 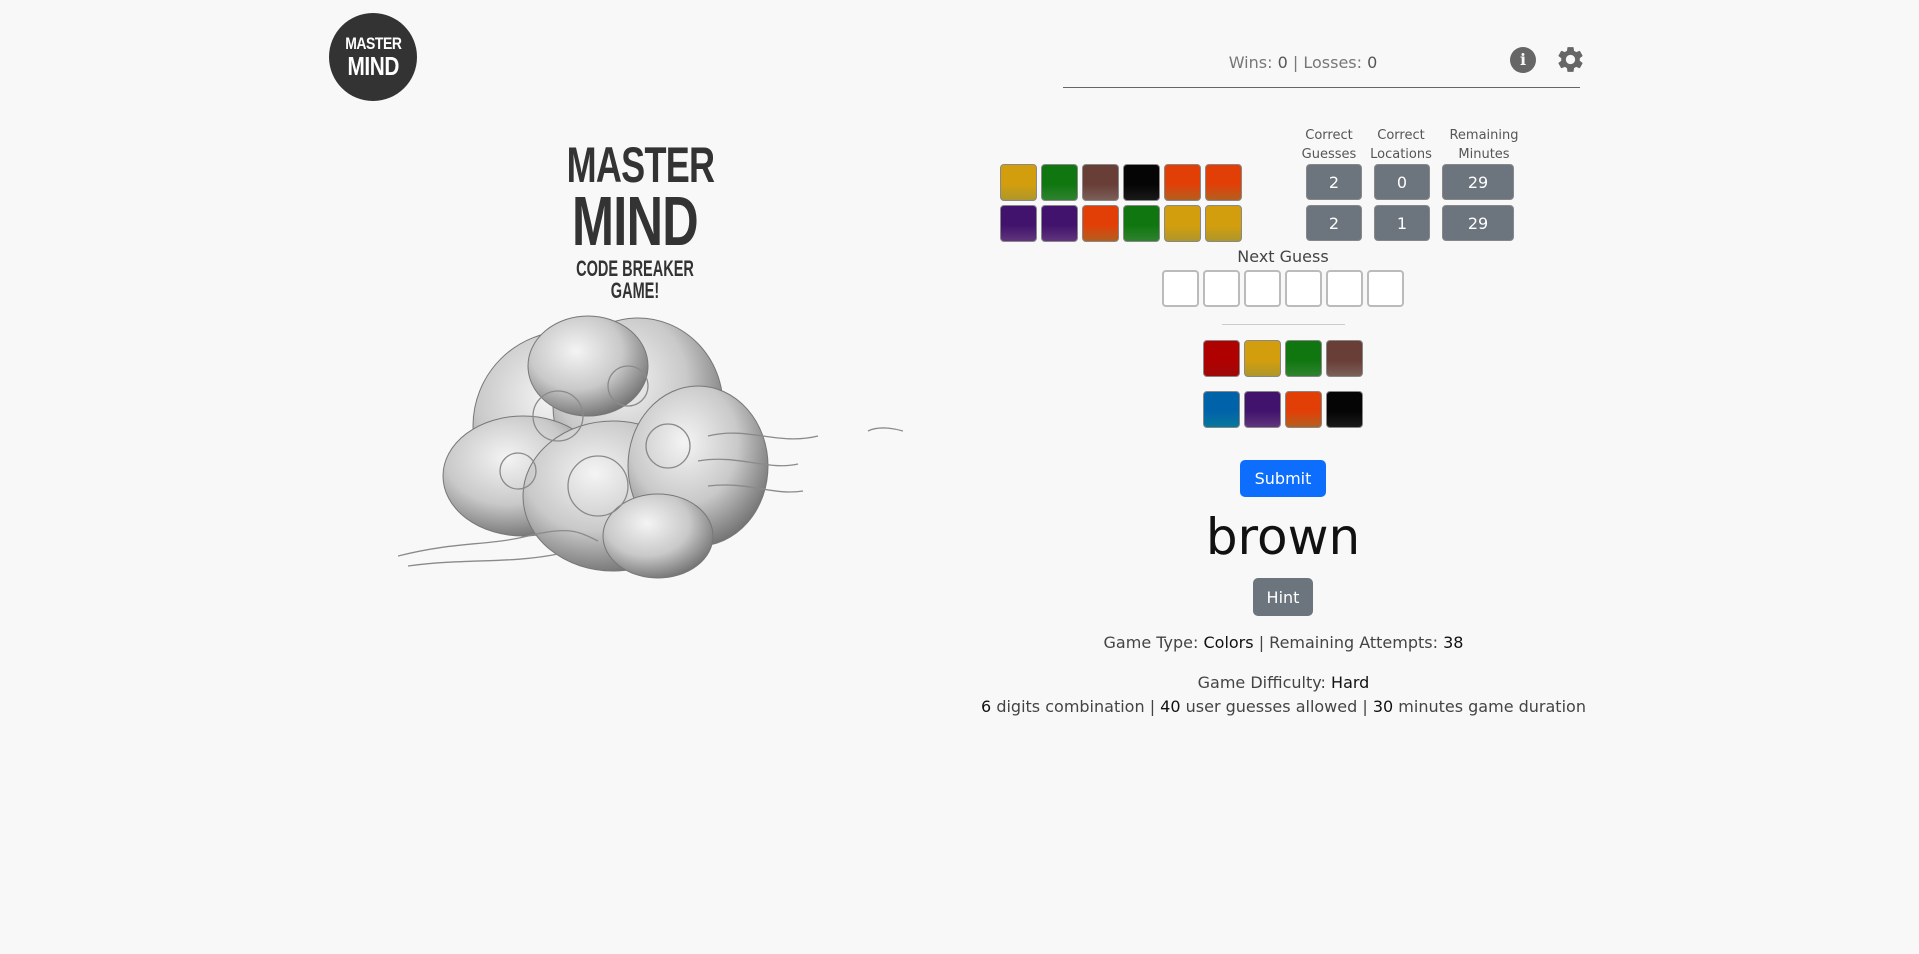 I want to click on minutes-value: 30, so click(x=1383, y=706).